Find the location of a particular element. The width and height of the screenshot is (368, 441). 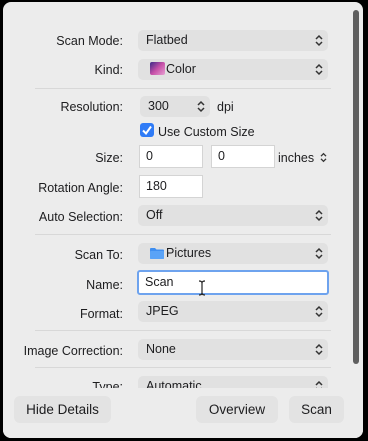

scan-button: Scan is located at coordinates (316, 409).